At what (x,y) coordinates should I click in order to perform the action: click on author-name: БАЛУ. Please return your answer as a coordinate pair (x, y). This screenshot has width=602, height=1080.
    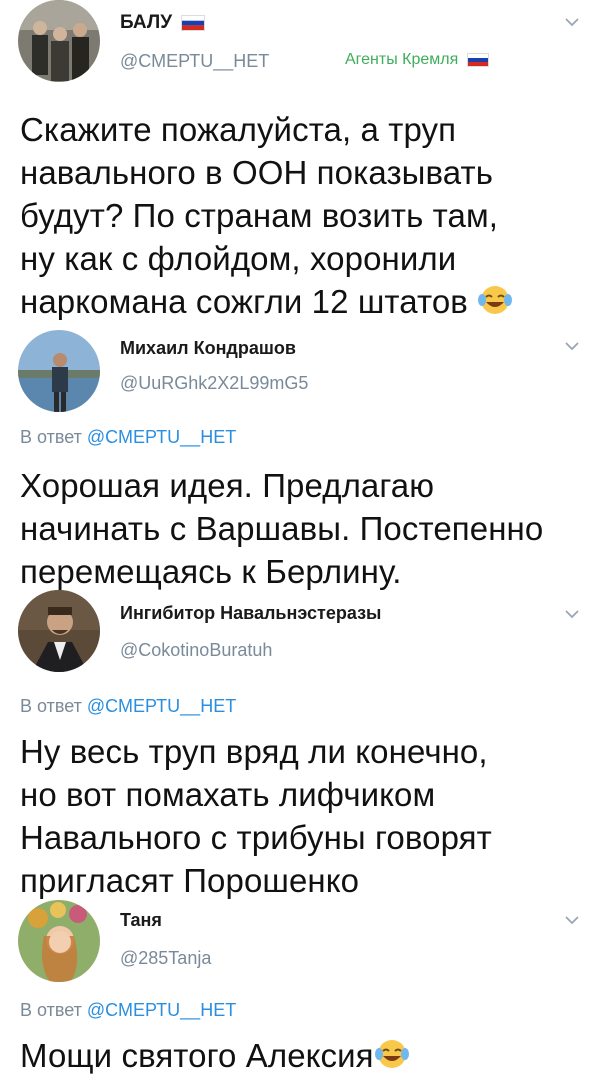
    Looking at the image, I should click on (163, 23).